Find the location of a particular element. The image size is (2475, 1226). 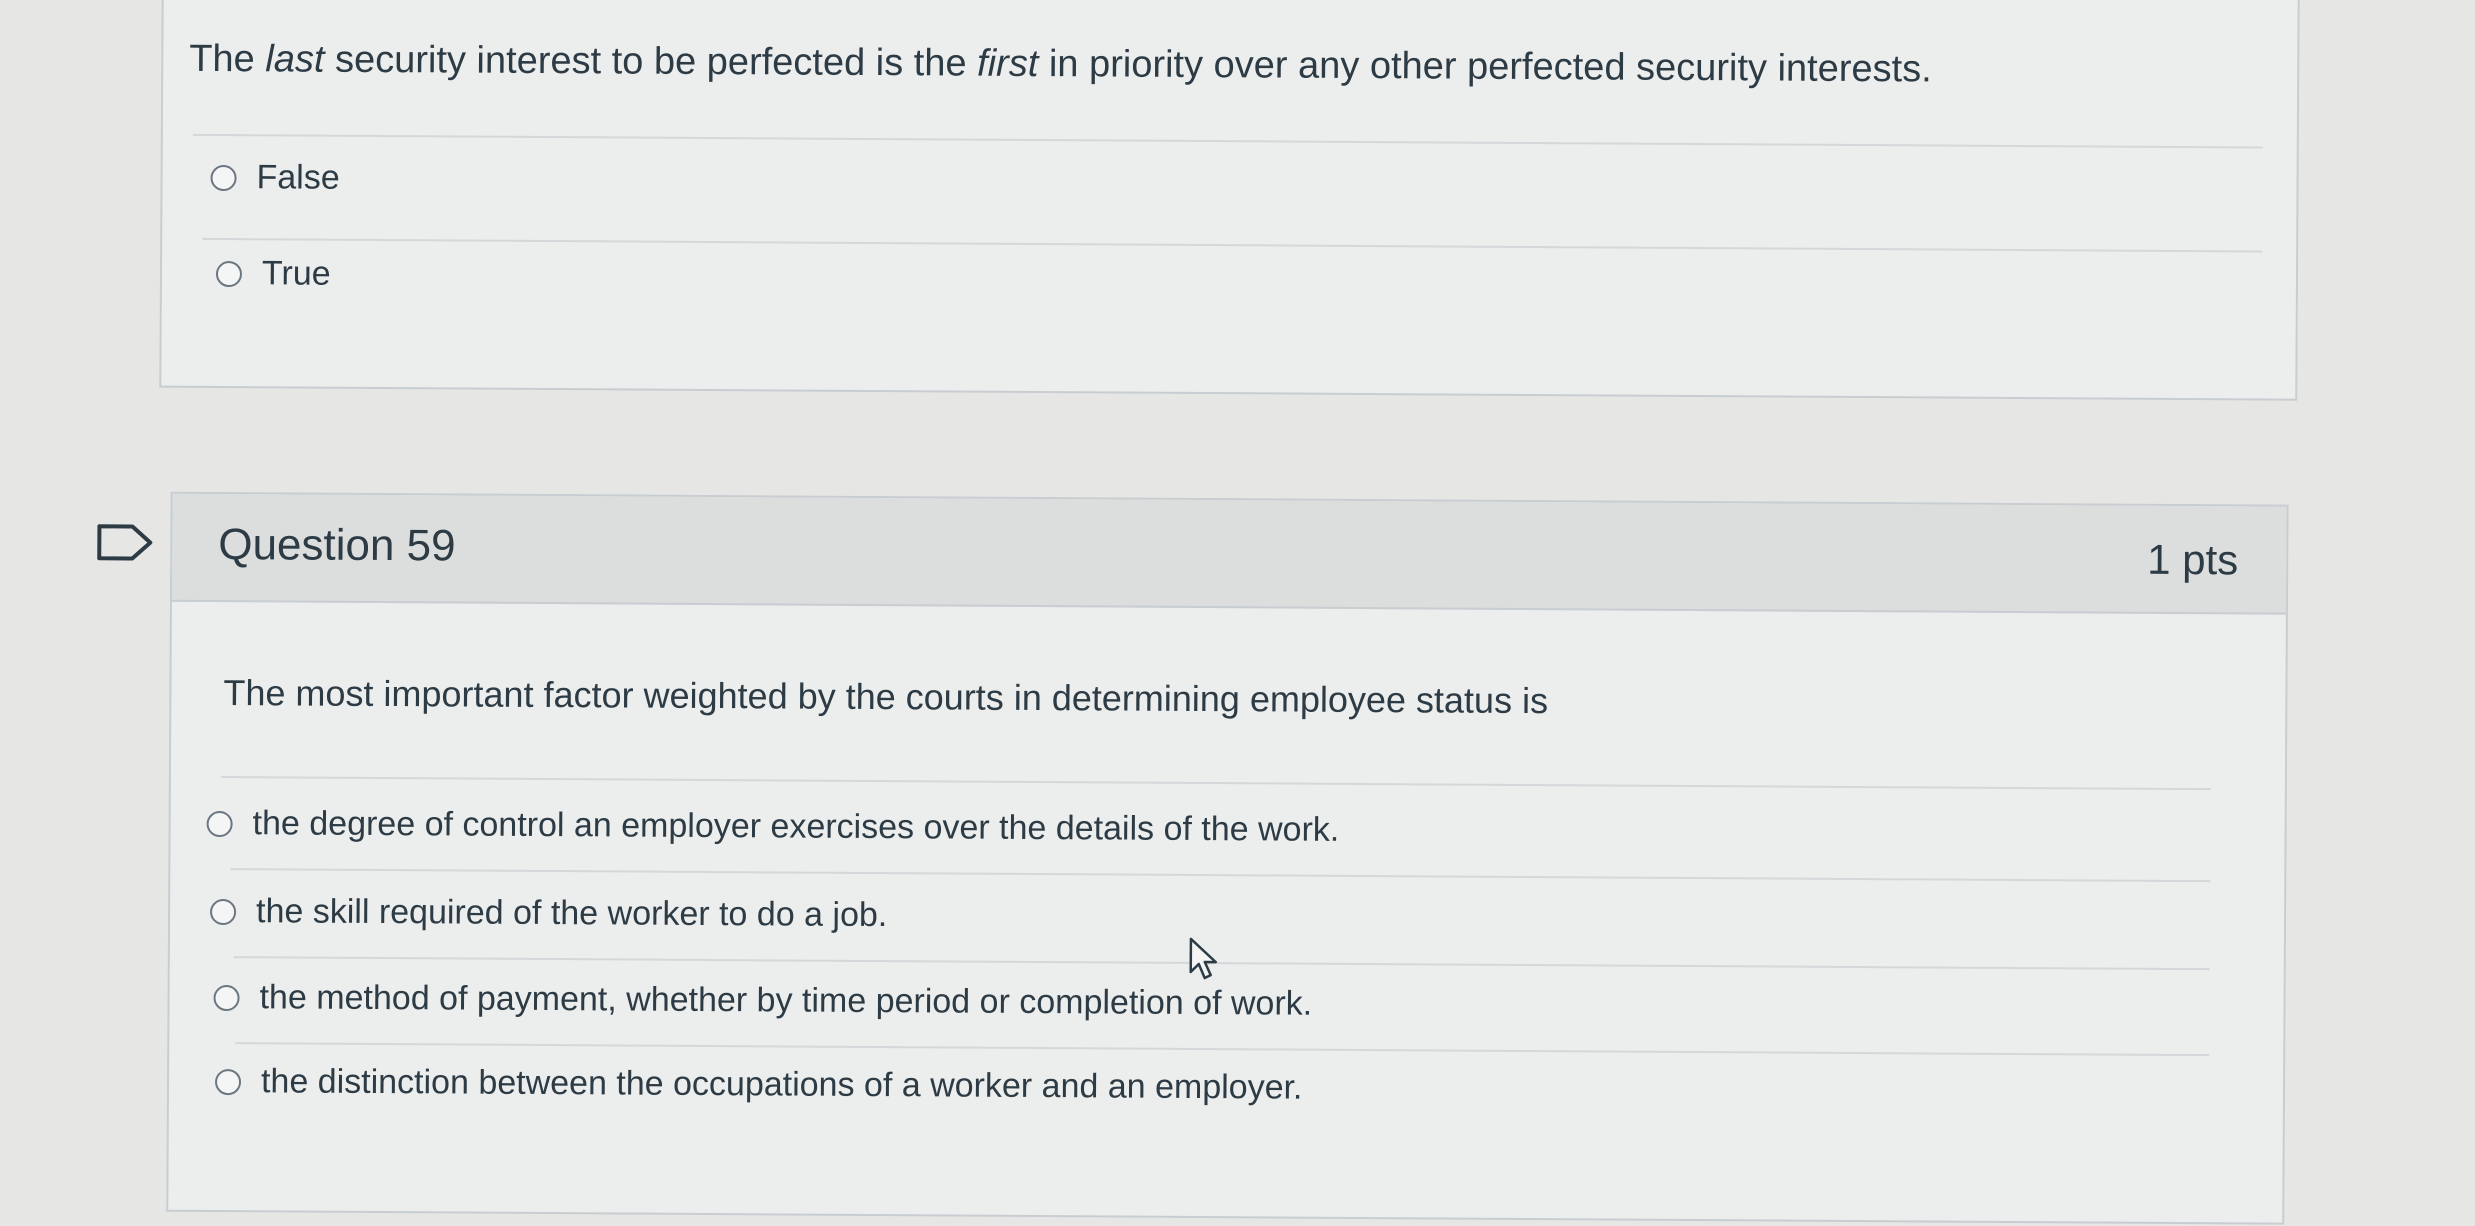

answer-option-false: False is located at coordinates (275, 178).